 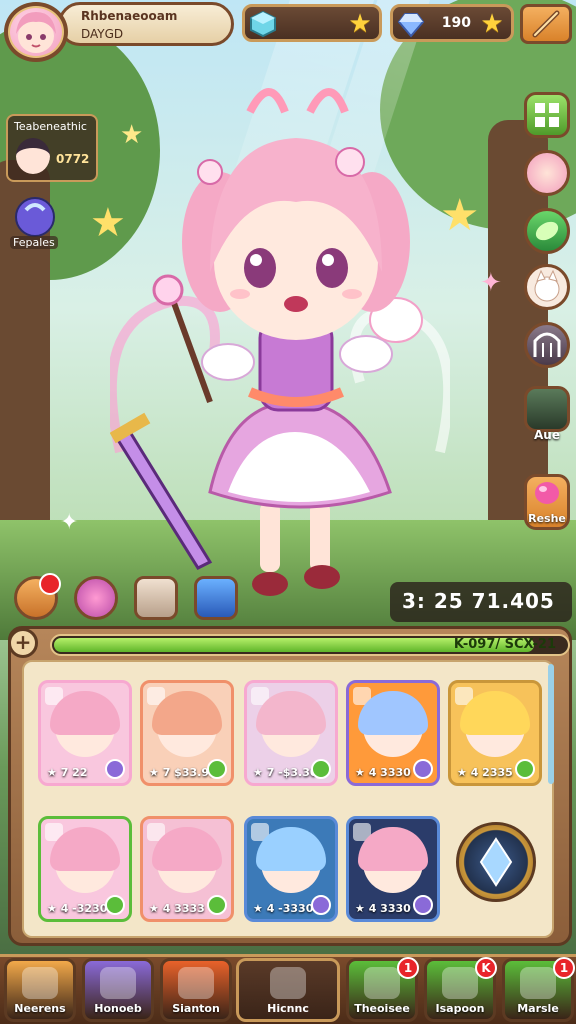 What do you see at coordinates (40, 983) in the screenshot?
I see `home-icon` at bounding box center [40, 983].